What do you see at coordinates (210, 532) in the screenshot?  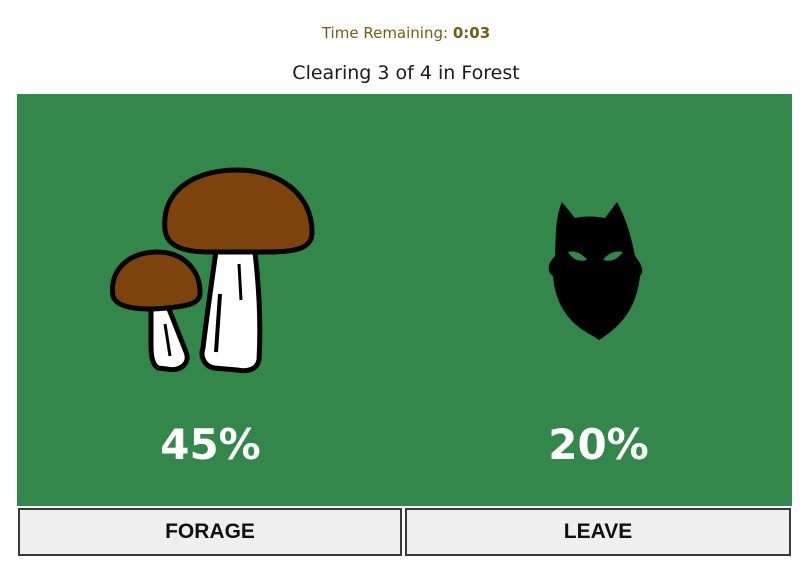 I see `forage-button: FORAGE` at bounding box center [210, 532].